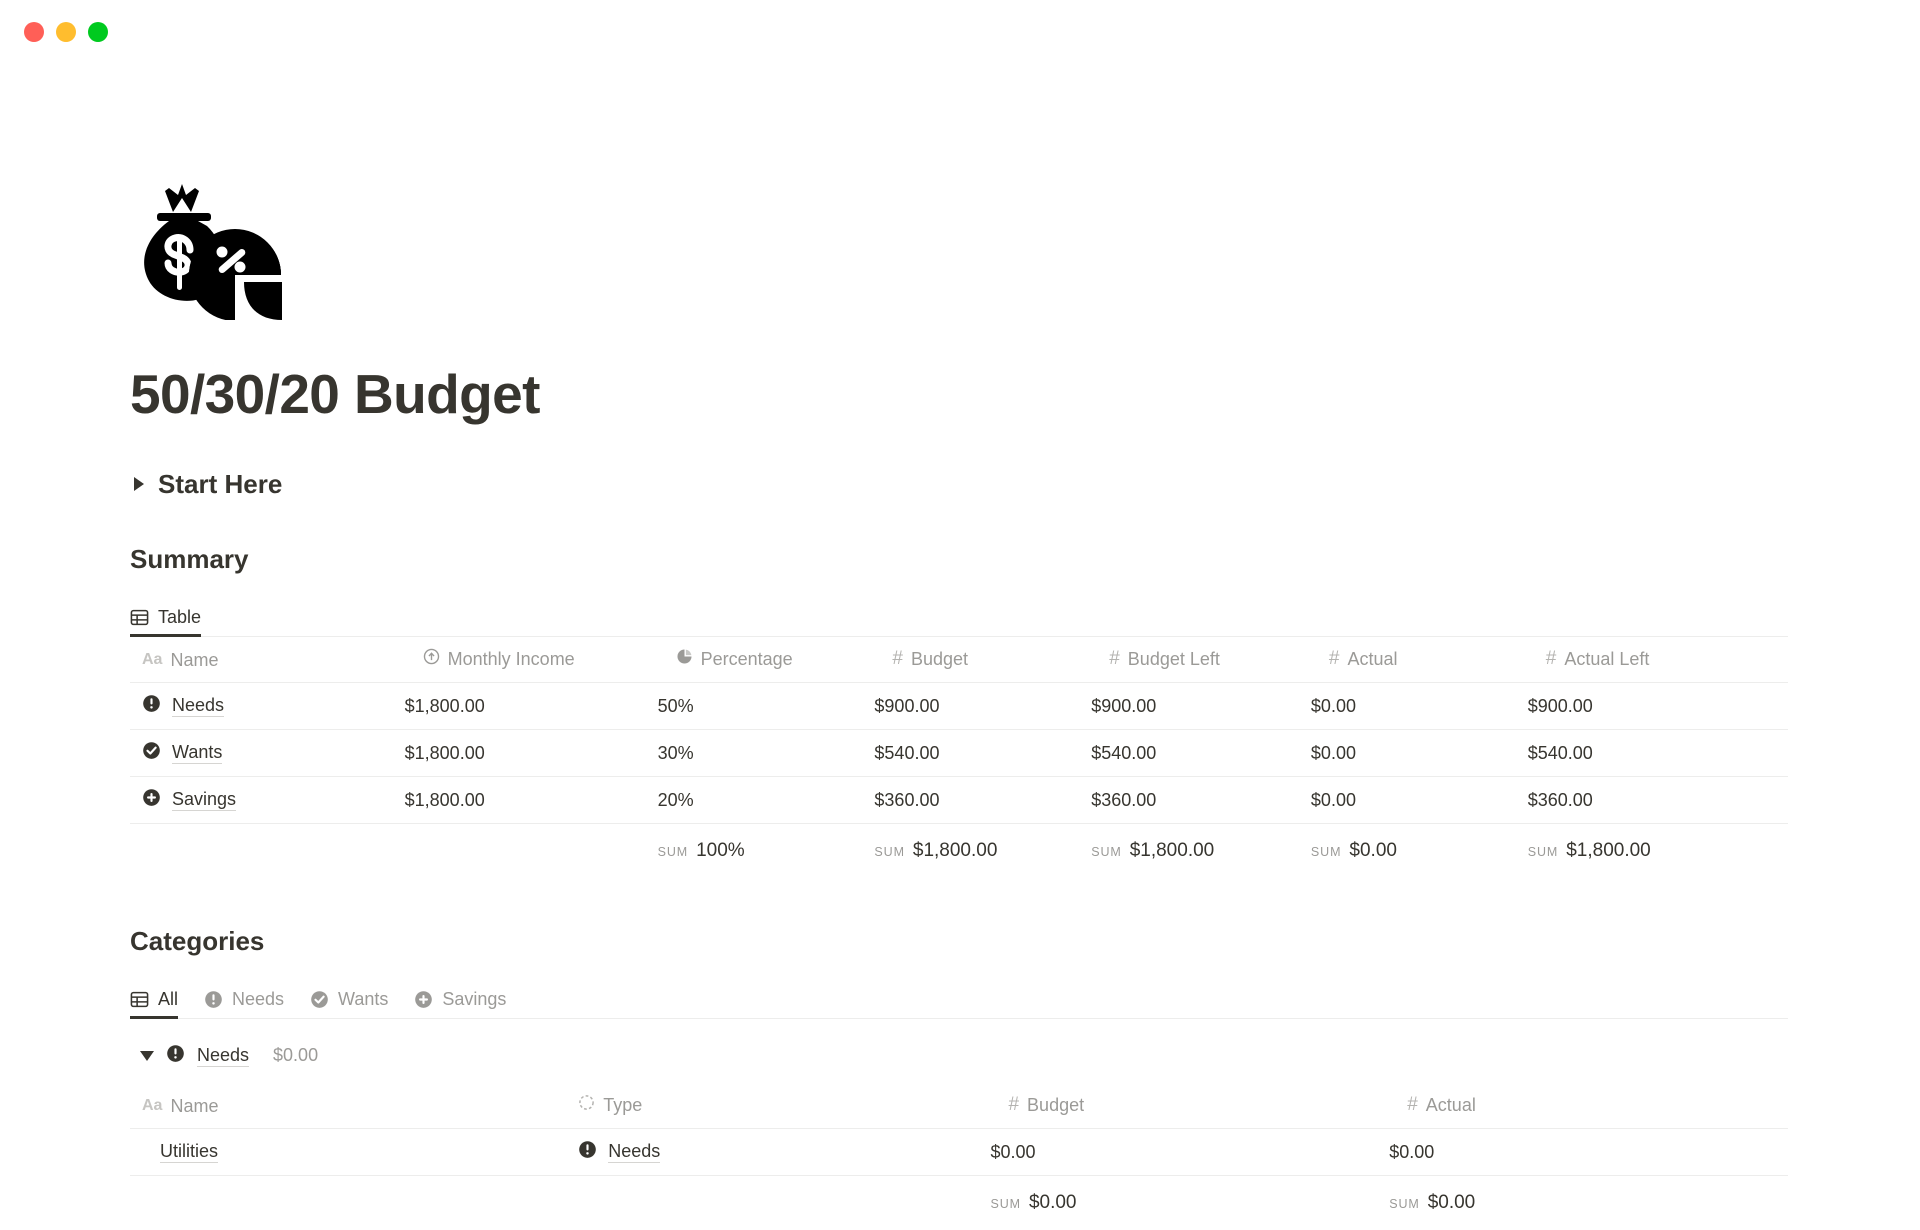 The height and width of the screenshot is (1230, 1920). I want to click on cell-budget: $0.00, so click(1190, 1152).